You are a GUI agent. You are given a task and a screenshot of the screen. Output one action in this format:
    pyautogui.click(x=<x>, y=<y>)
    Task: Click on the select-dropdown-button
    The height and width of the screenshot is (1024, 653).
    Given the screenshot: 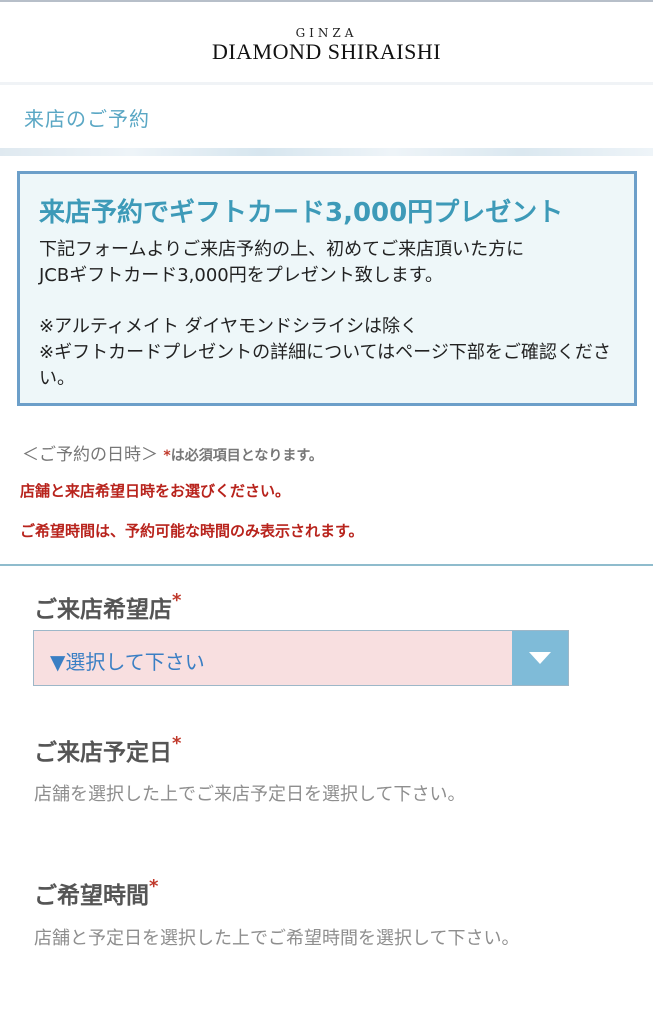 What is the action you would take?
    pyautogui.click(x=540, y=658)
    